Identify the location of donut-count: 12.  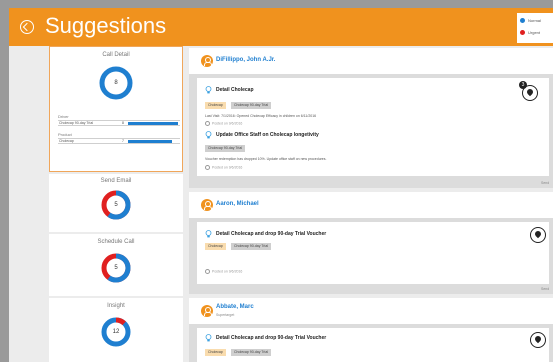
(116, 332).